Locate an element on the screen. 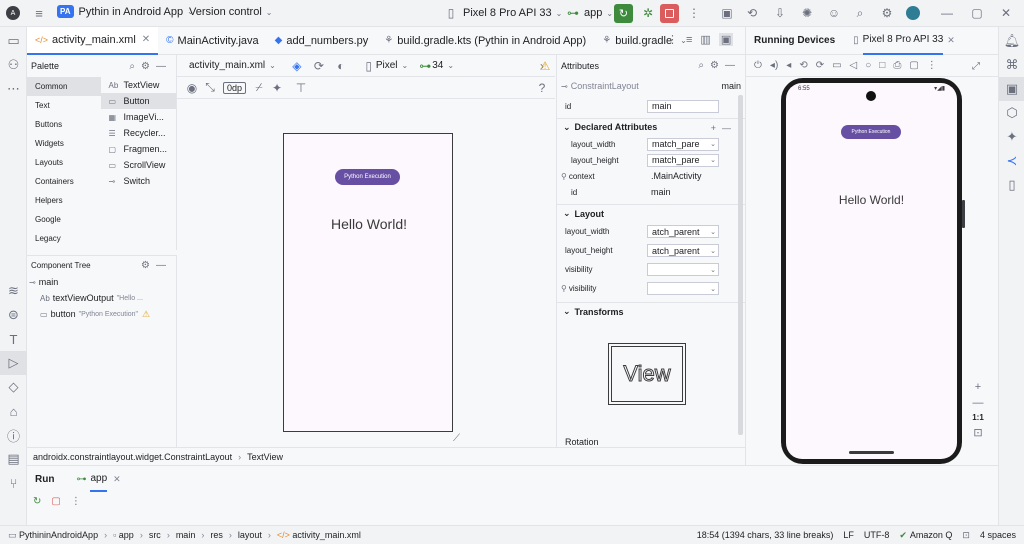 The image size is (1024, 544). file-selector: activity_main.xml ⌄ is located at coordinates (232, 65).